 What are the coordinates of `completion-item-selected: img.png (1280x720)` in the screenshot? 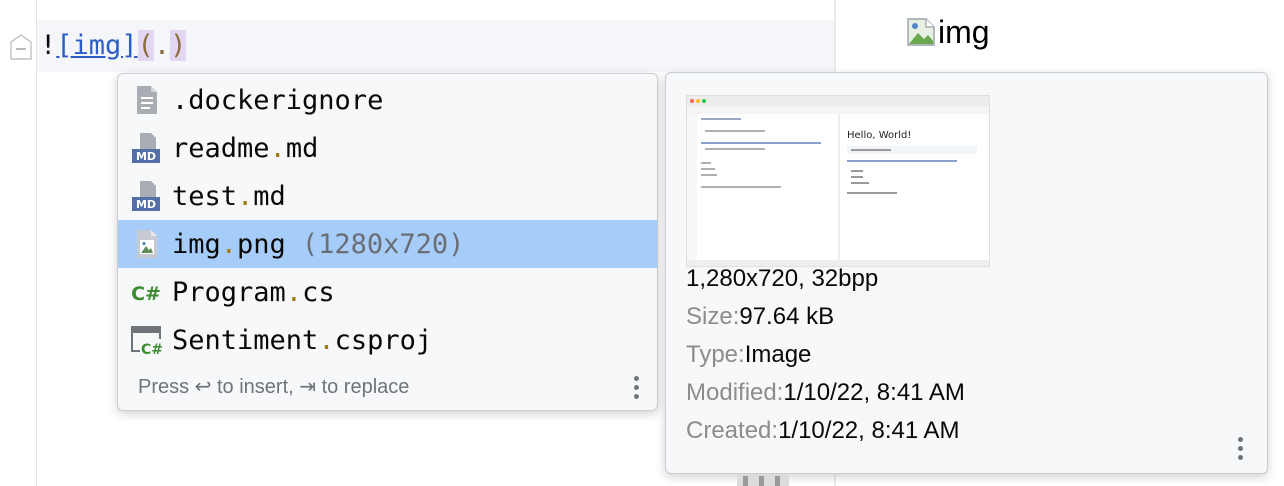 It's located at (387, 244).